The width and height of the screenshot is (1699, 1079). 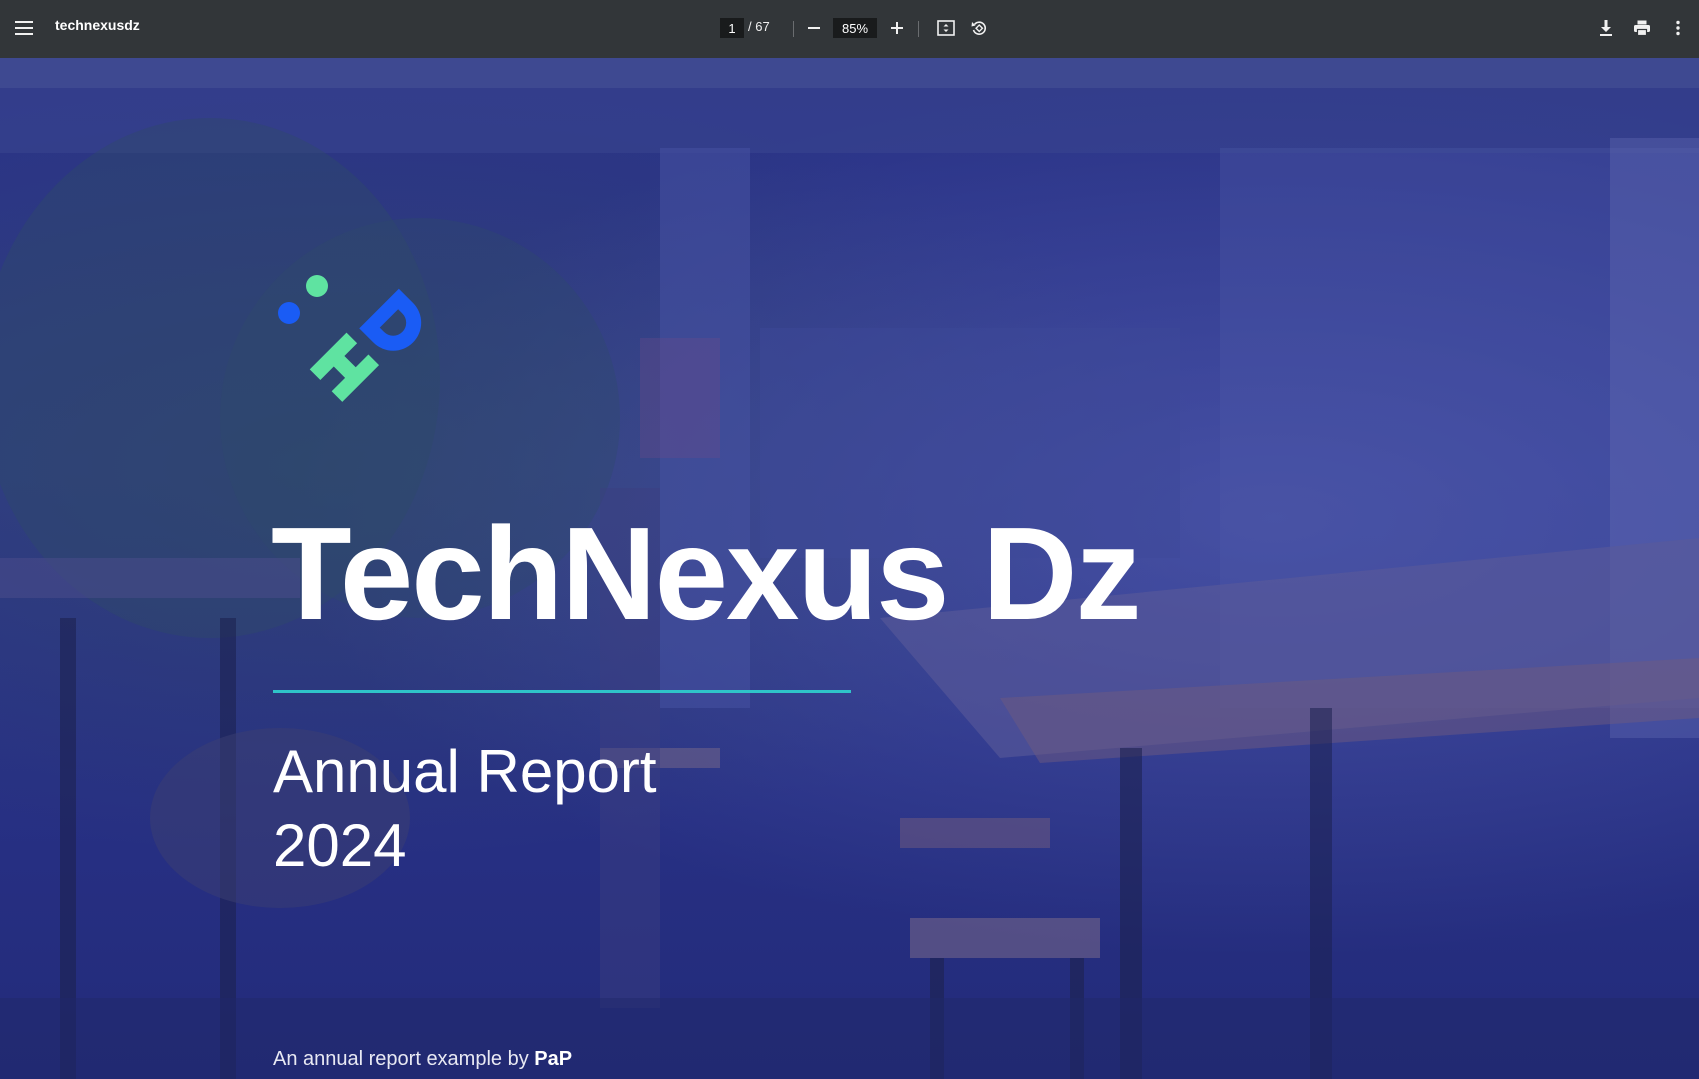 I want to click on menu-button, so click(x=24, y=28).